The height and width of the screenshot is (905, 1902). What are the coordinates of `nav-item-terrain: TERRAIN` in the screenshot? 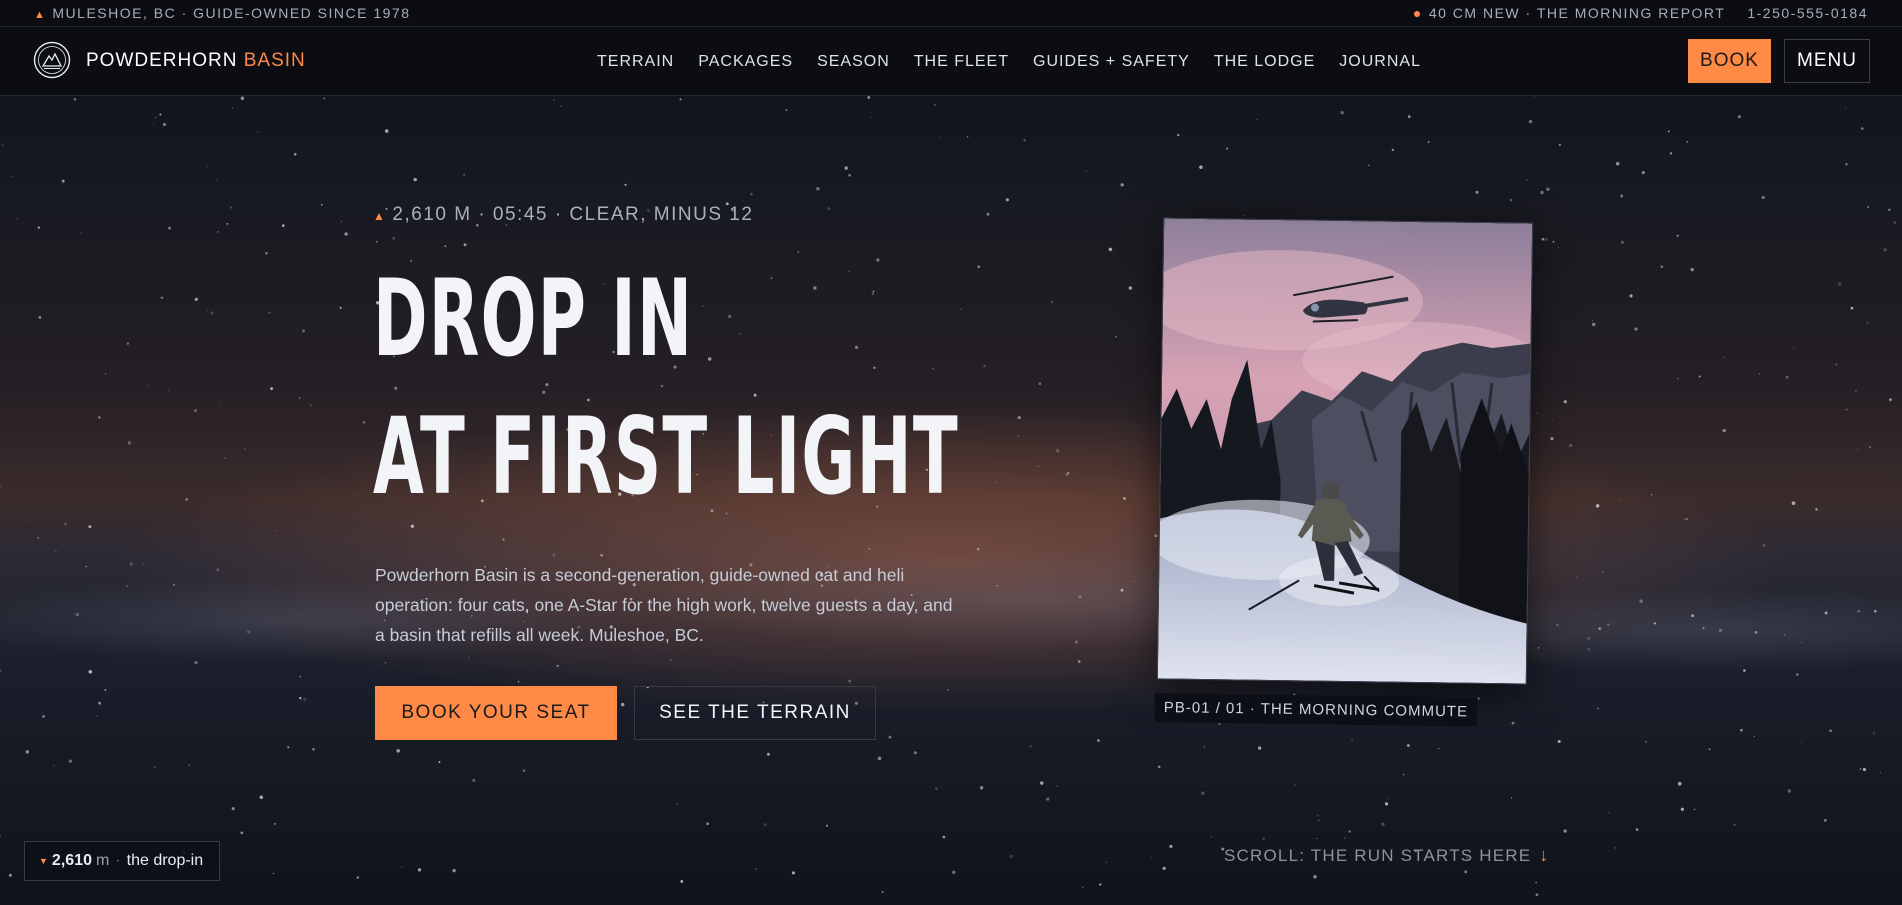 It's located at (635, 62).